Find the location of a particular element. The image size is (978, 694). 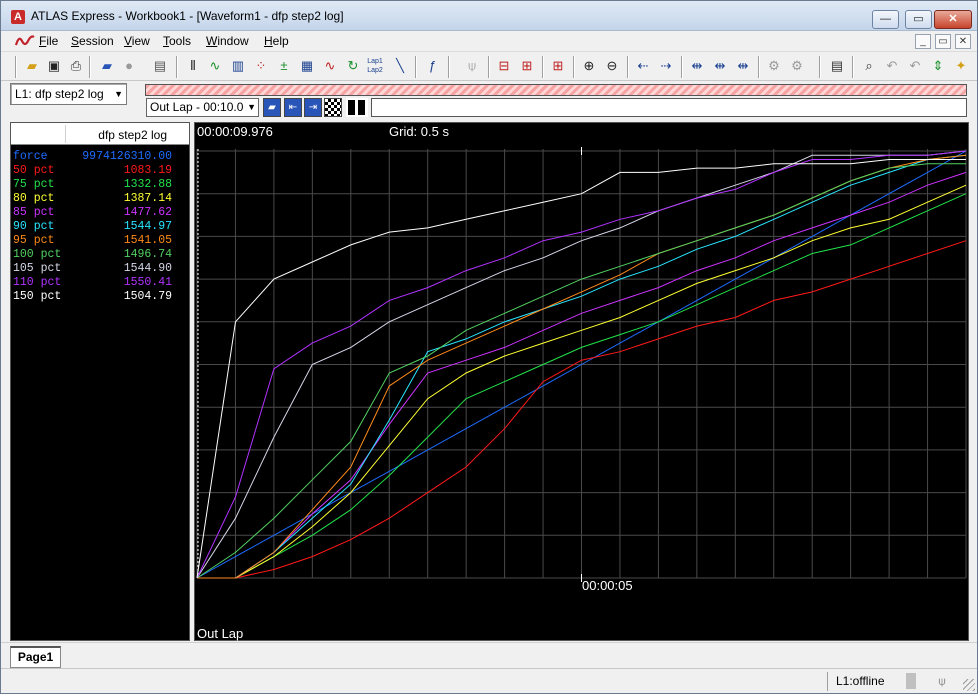

values-panel-header: dfp step2 log is located at coordinates (100, 134).